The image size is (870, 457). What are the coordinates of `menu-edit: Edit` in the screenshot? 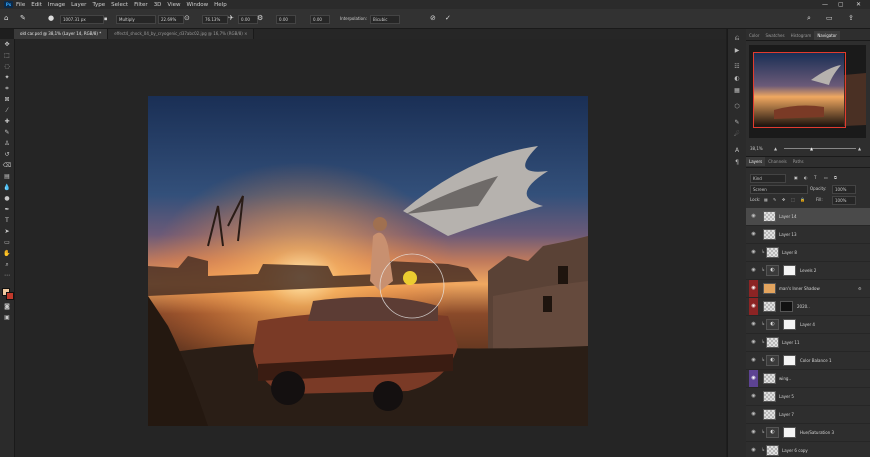 It's located at (36, 5).